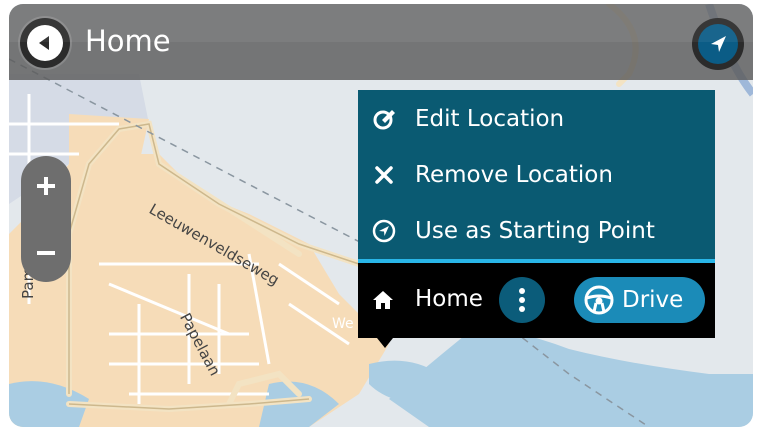  Describe the element at coordinates (128, 41) in the screenshot. I see `page-title: Home` at that location.